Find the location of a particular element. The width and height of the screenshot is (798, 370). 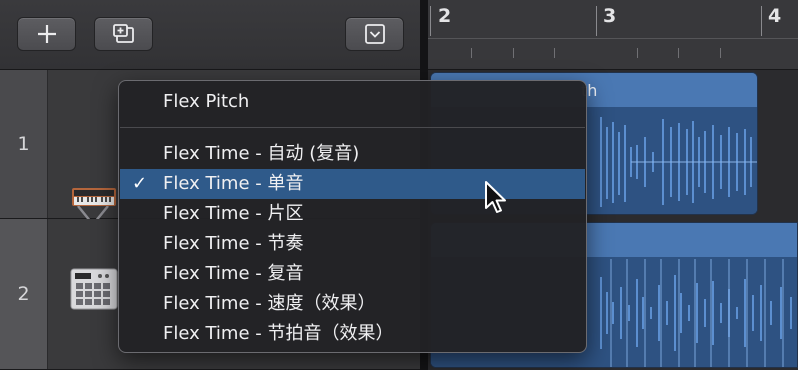

add-track-with-settings-icon is located at coordinates (123, 33).